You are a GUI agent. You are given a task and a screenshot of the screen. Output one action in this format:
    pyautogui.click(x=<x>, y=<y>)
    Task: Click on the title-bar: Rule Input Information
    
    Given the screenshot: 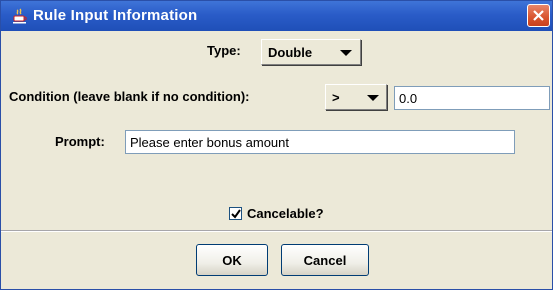 What is the action you would take?
    pyautogui.click(x=276, y=16)
    